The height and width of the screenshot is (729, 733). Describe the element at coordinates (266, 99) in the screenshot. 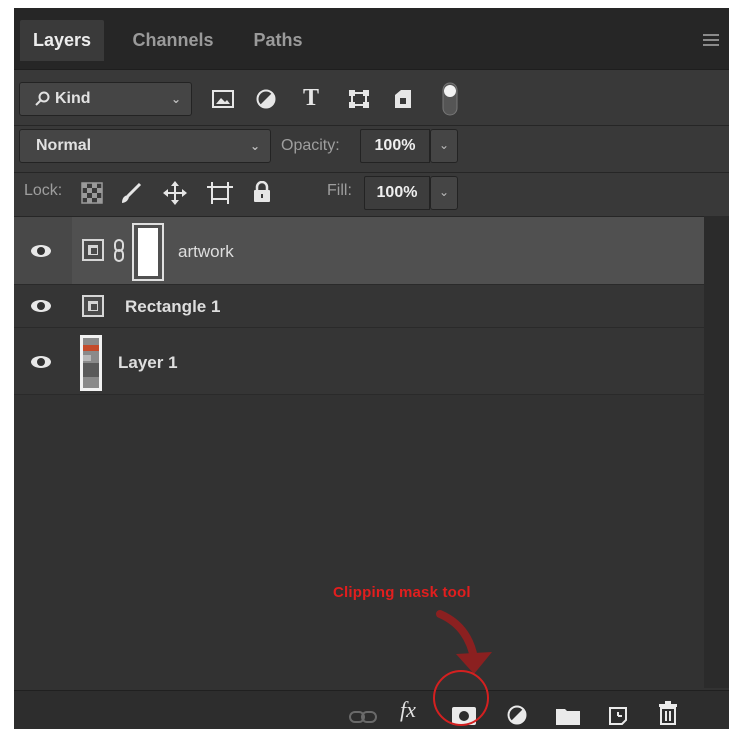

I see `adjustment-filter-icon` at that location.